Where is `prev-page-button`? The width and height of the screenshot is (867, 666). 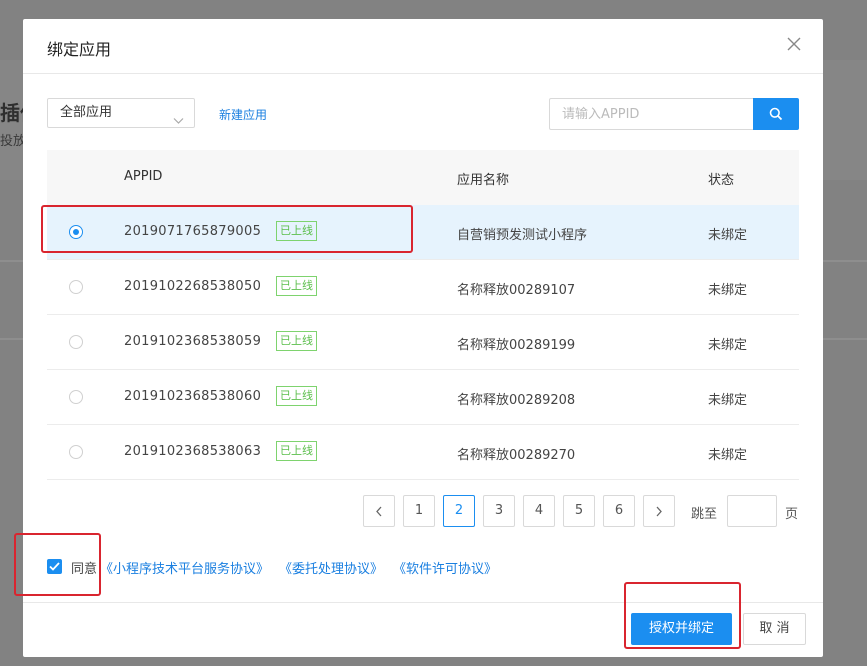 prev-page-button is located at coordinates (379, 511).